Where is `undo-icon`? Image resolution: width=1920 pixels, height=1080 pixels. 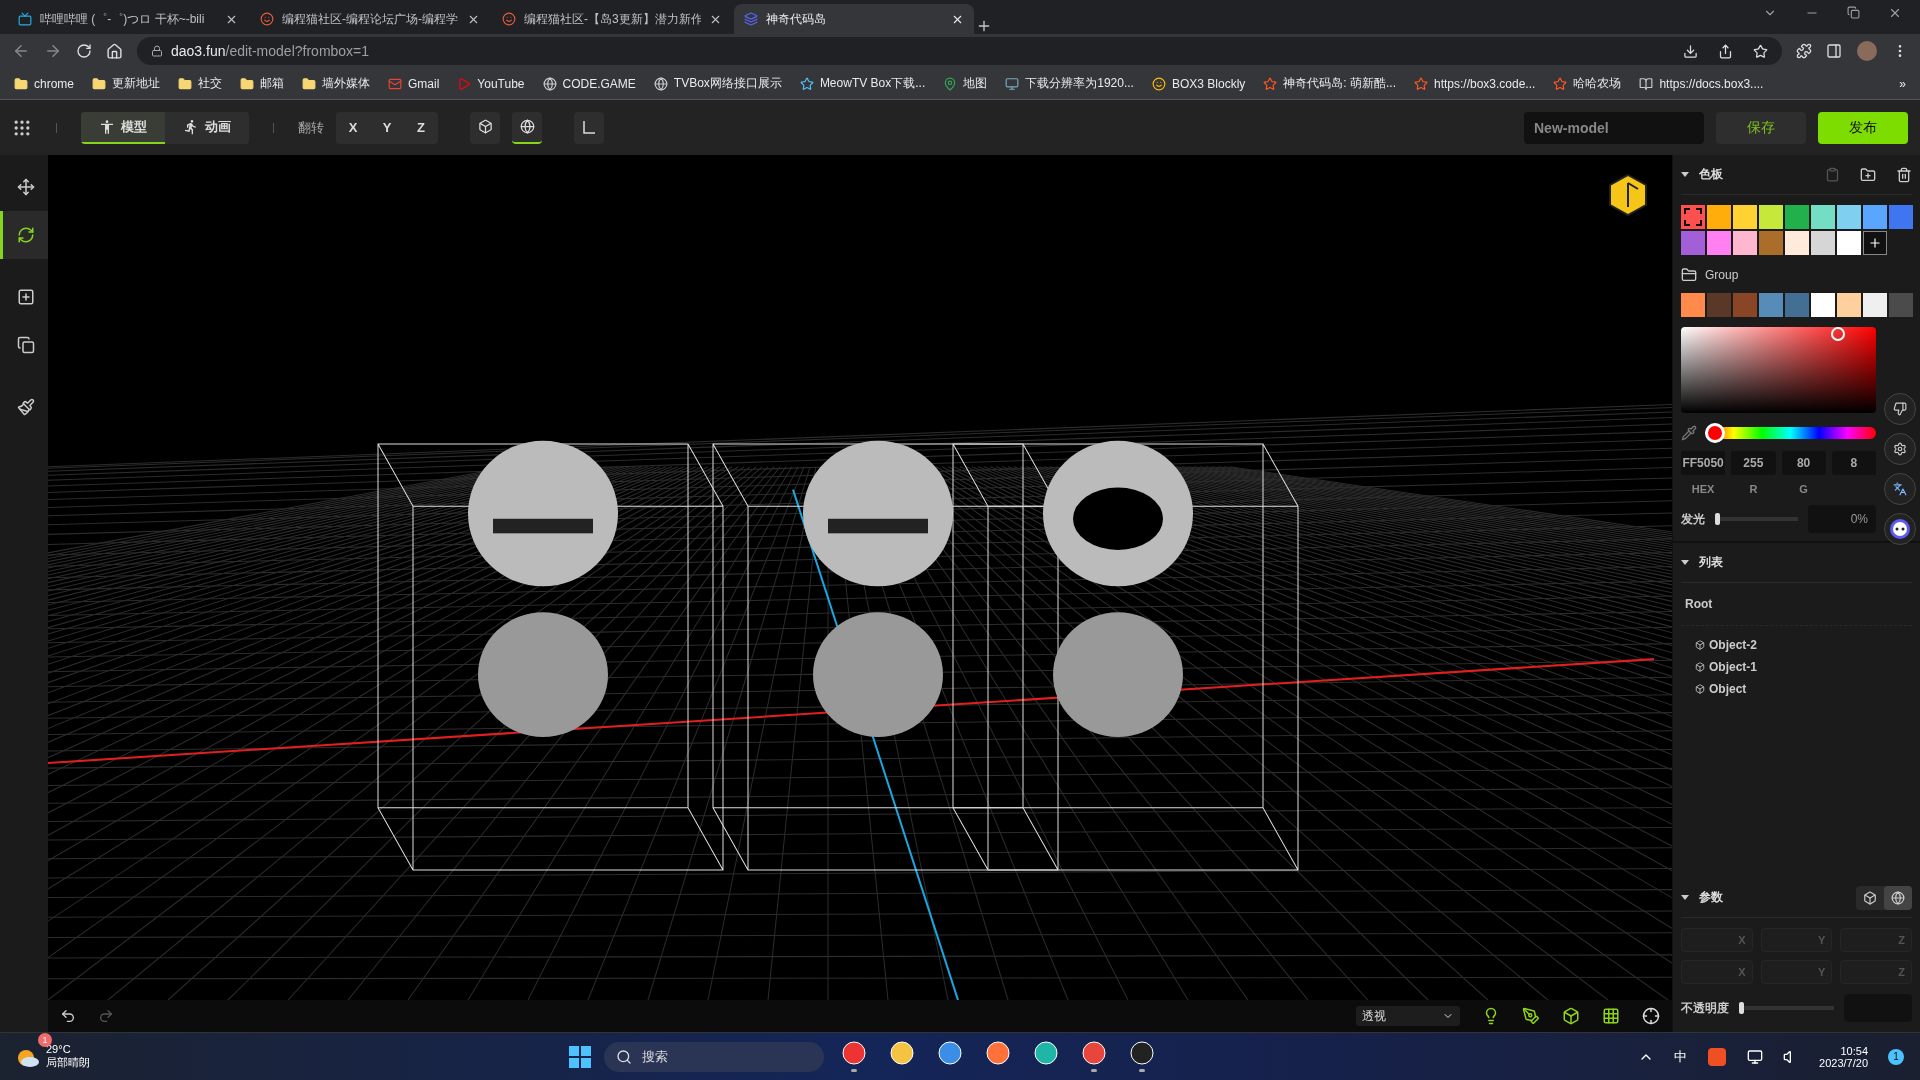 undo-icon is located at coordinates (68, 1016).